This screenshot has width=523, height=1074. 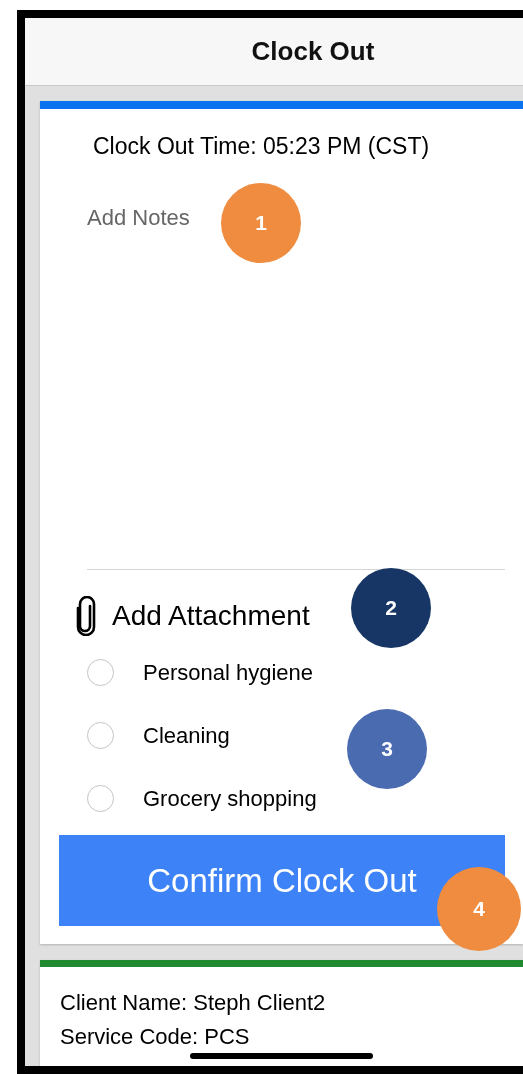 I want to click on screen-title: Clock Out, so click(x=313, y=51).